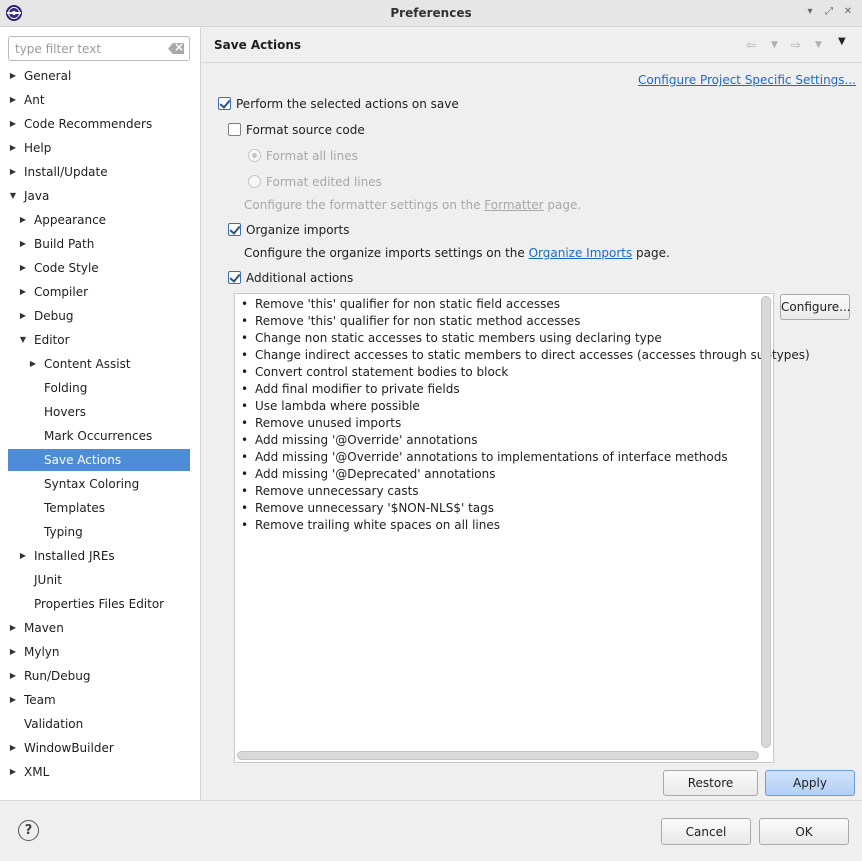 Image resolution: width=862 pixels, height=861 pixels. Describe the element at coordinates (37, 772) in the screenshot. I see `tree-item-label: XML` at that location.